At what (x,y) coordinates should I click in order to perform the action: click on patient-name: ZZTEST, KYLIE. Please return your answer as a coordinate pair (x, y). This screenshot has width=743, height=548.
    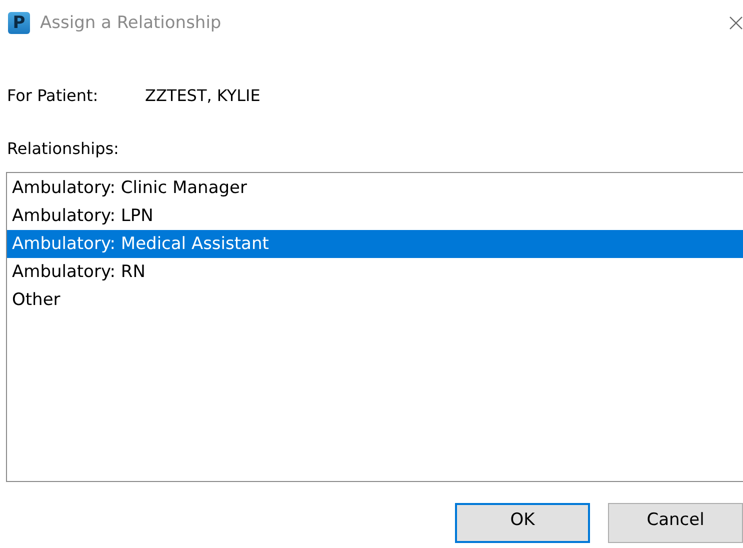
    Looking at the image, I should click on (202, 95).